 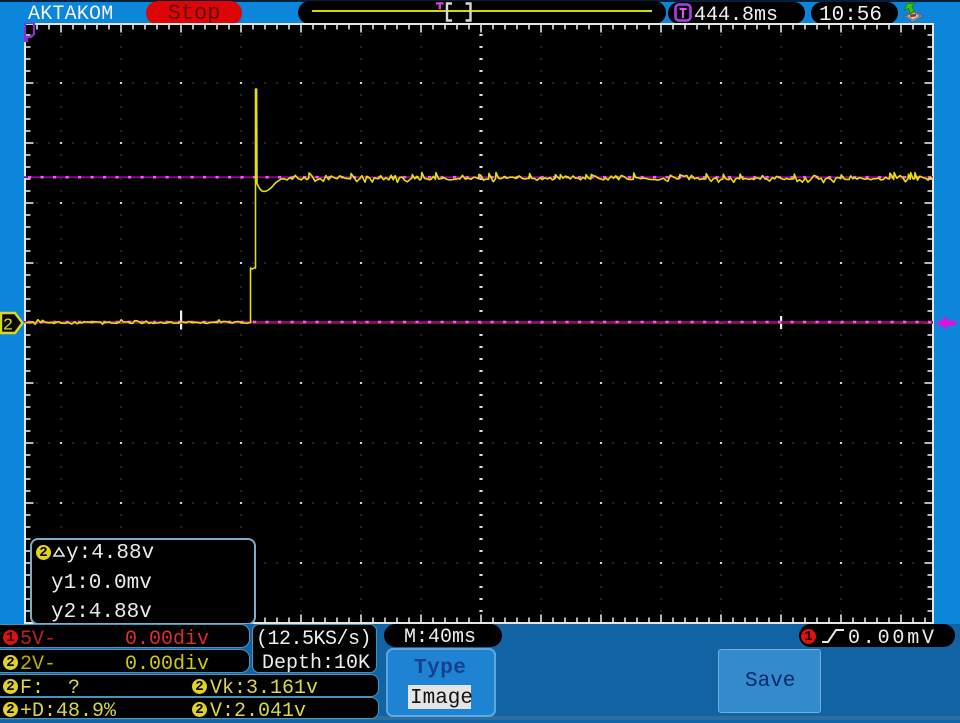 I want to click on svg-text: 2, so click(x=8, y=326).